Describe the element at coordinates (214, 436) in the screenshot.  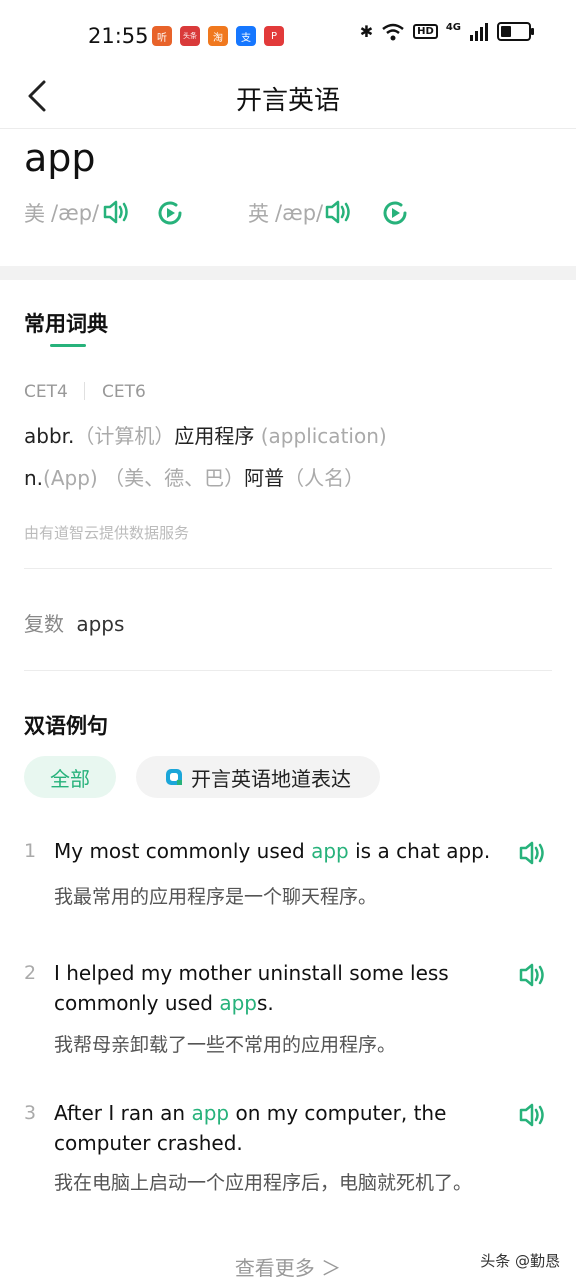
I see `definition-meaning: 应用程序` at that location.